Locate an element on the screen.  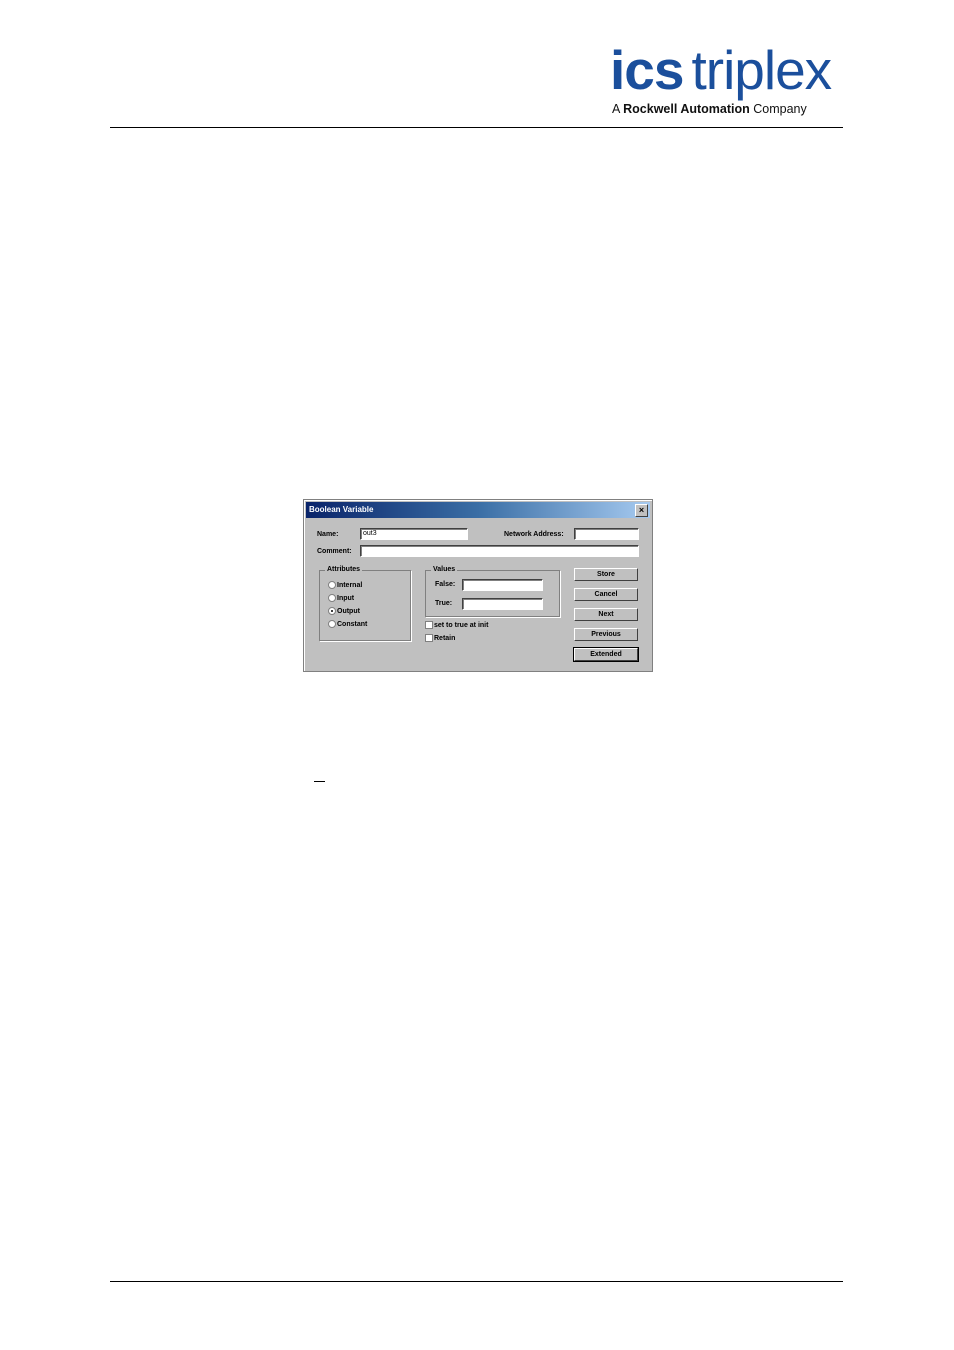
company-logo: ics triplex A Rockwell Automation Company is located at coordinates (727, 80).